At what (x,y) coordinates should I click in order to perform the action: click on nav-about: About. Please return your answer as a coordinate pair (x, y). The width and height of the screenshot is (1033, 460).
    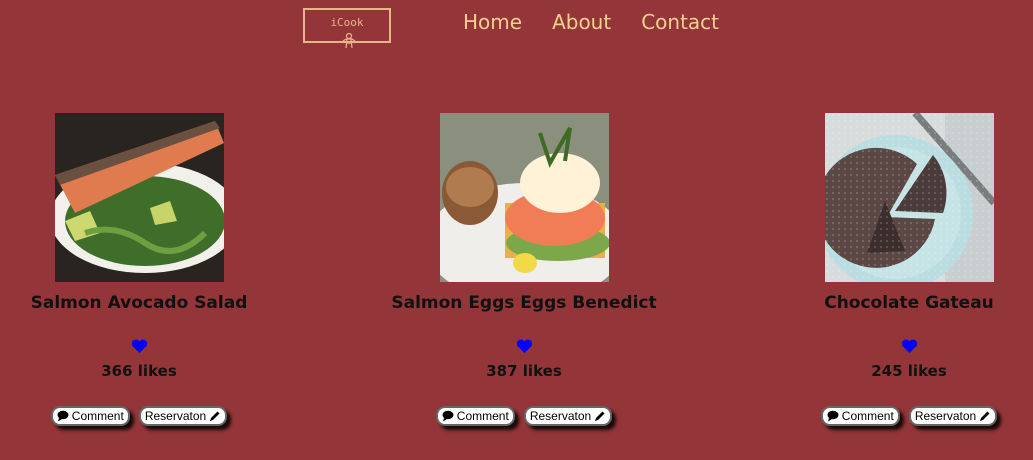
    Looking at the image, I should click on (581, 22).